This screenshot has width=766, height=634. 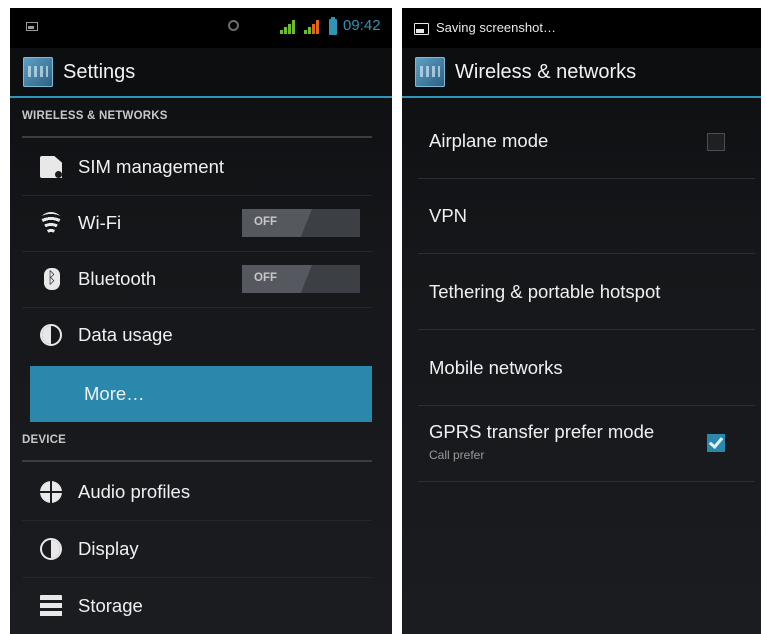 What do you see at coordinates (489, 140) in the screenshot?
I see `item-label: Airplane mode` at bounding box center [489, 140].